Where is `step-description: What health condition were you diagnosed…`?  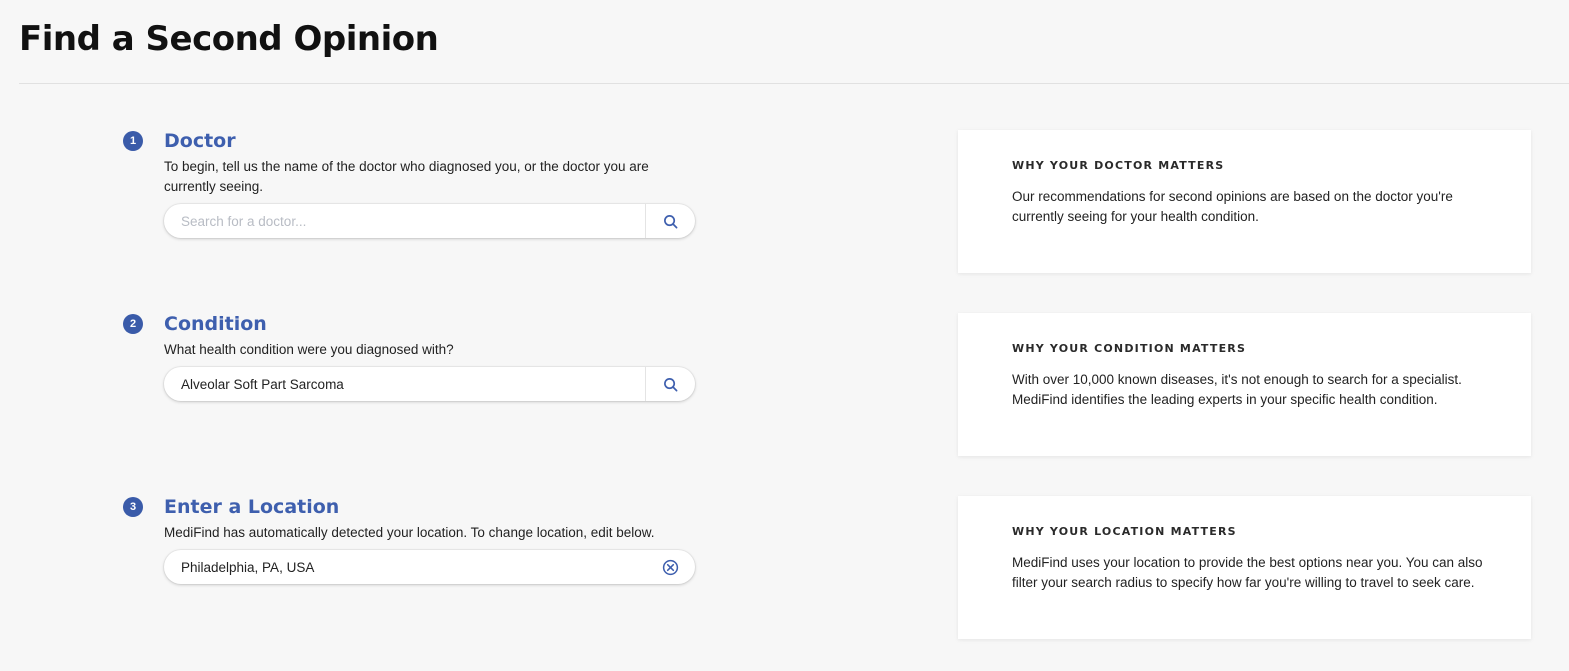
step-description: What health condition were you diagnosed… is located at coordinates (309, 349).